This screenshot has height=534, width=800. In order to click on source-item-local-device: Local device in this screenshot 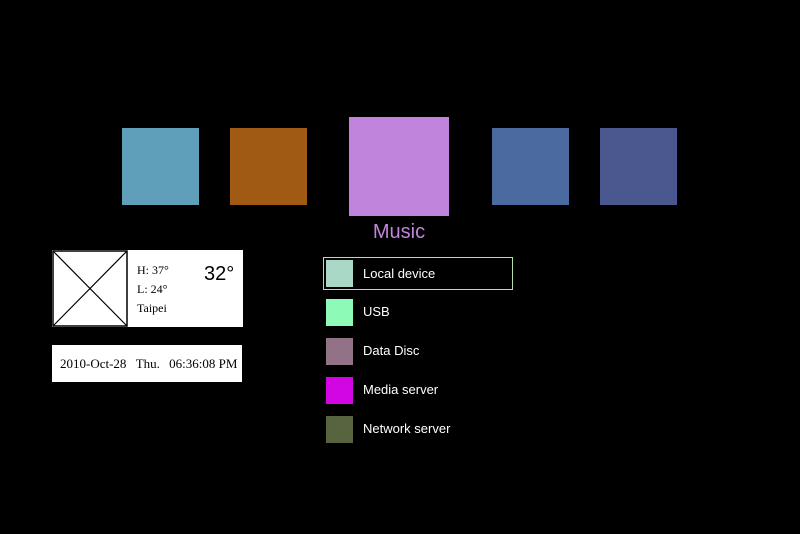, I will do `click(418, 273)`.